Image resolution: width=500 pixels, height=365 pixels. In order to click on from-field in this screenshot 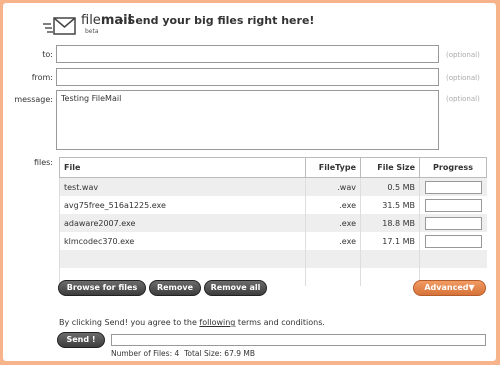, I will do `click(247, 77)`.